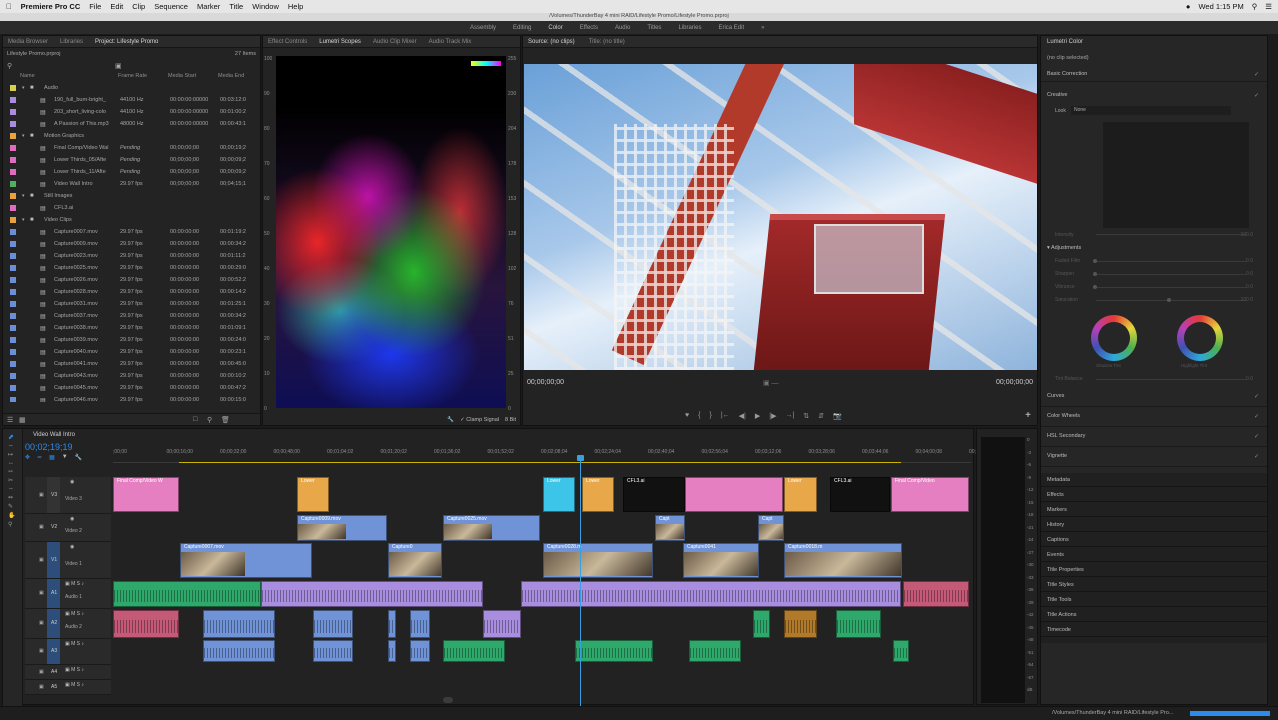 Image resolution: width=1278 pixels, height=720 pixels. I want to click on ws-color: Color, so click(555, 28).